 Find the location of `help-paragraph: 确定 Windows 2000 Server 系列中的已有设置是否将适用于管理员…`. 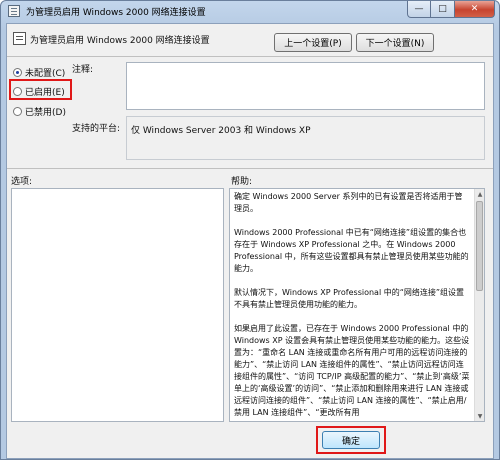

help-paragraph: 确定 Windows 2000 Server 系列中的已有设置是否将适用于管理员… is located at coordinates (348, 202).